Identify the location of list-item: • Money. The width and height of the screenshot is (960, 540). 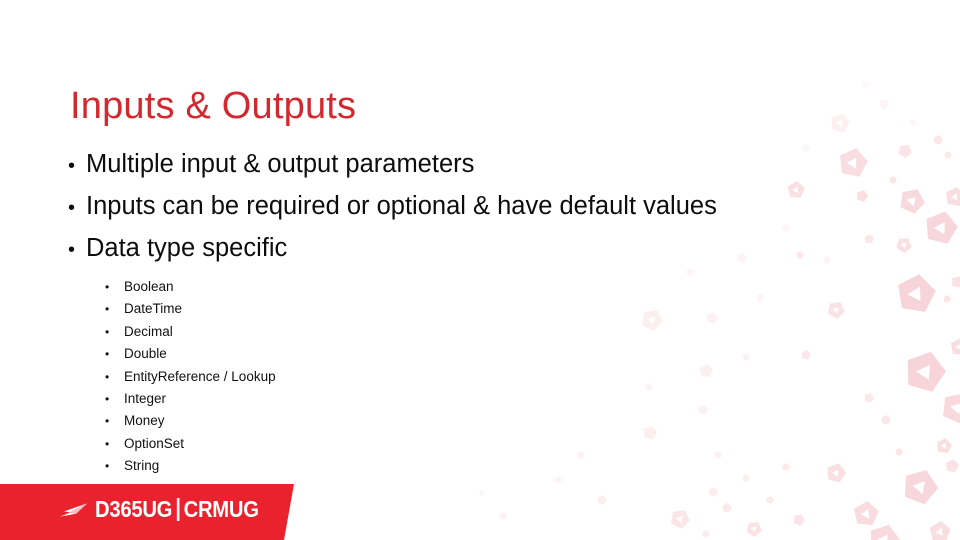
(491, 421).